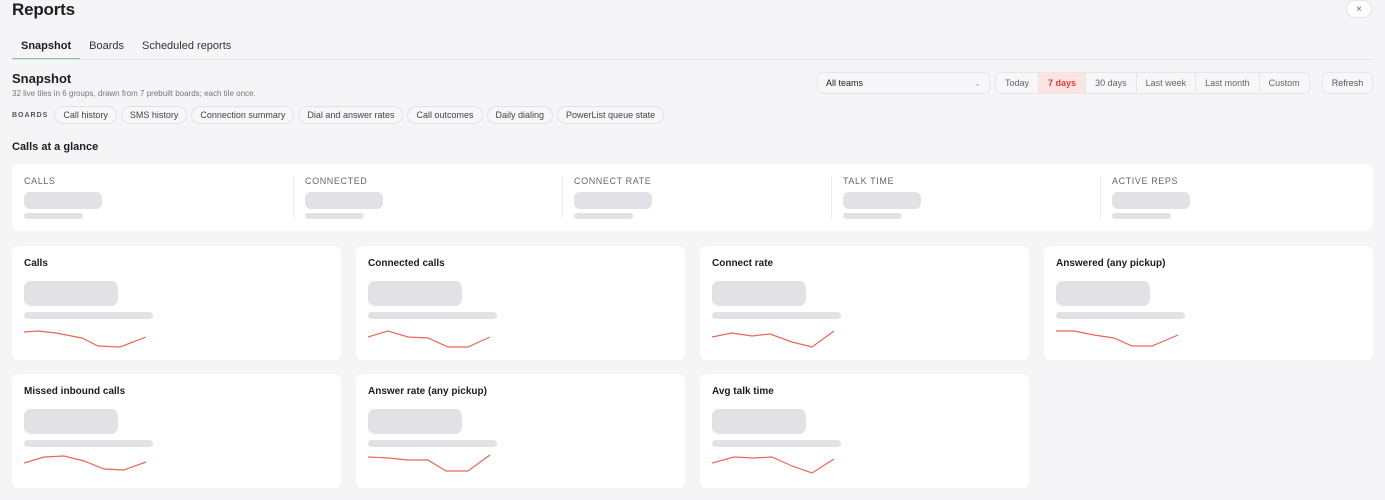 This screenshot has width=1385, height=500. I want to click on tab-boards: Boards, so click(106, 50).